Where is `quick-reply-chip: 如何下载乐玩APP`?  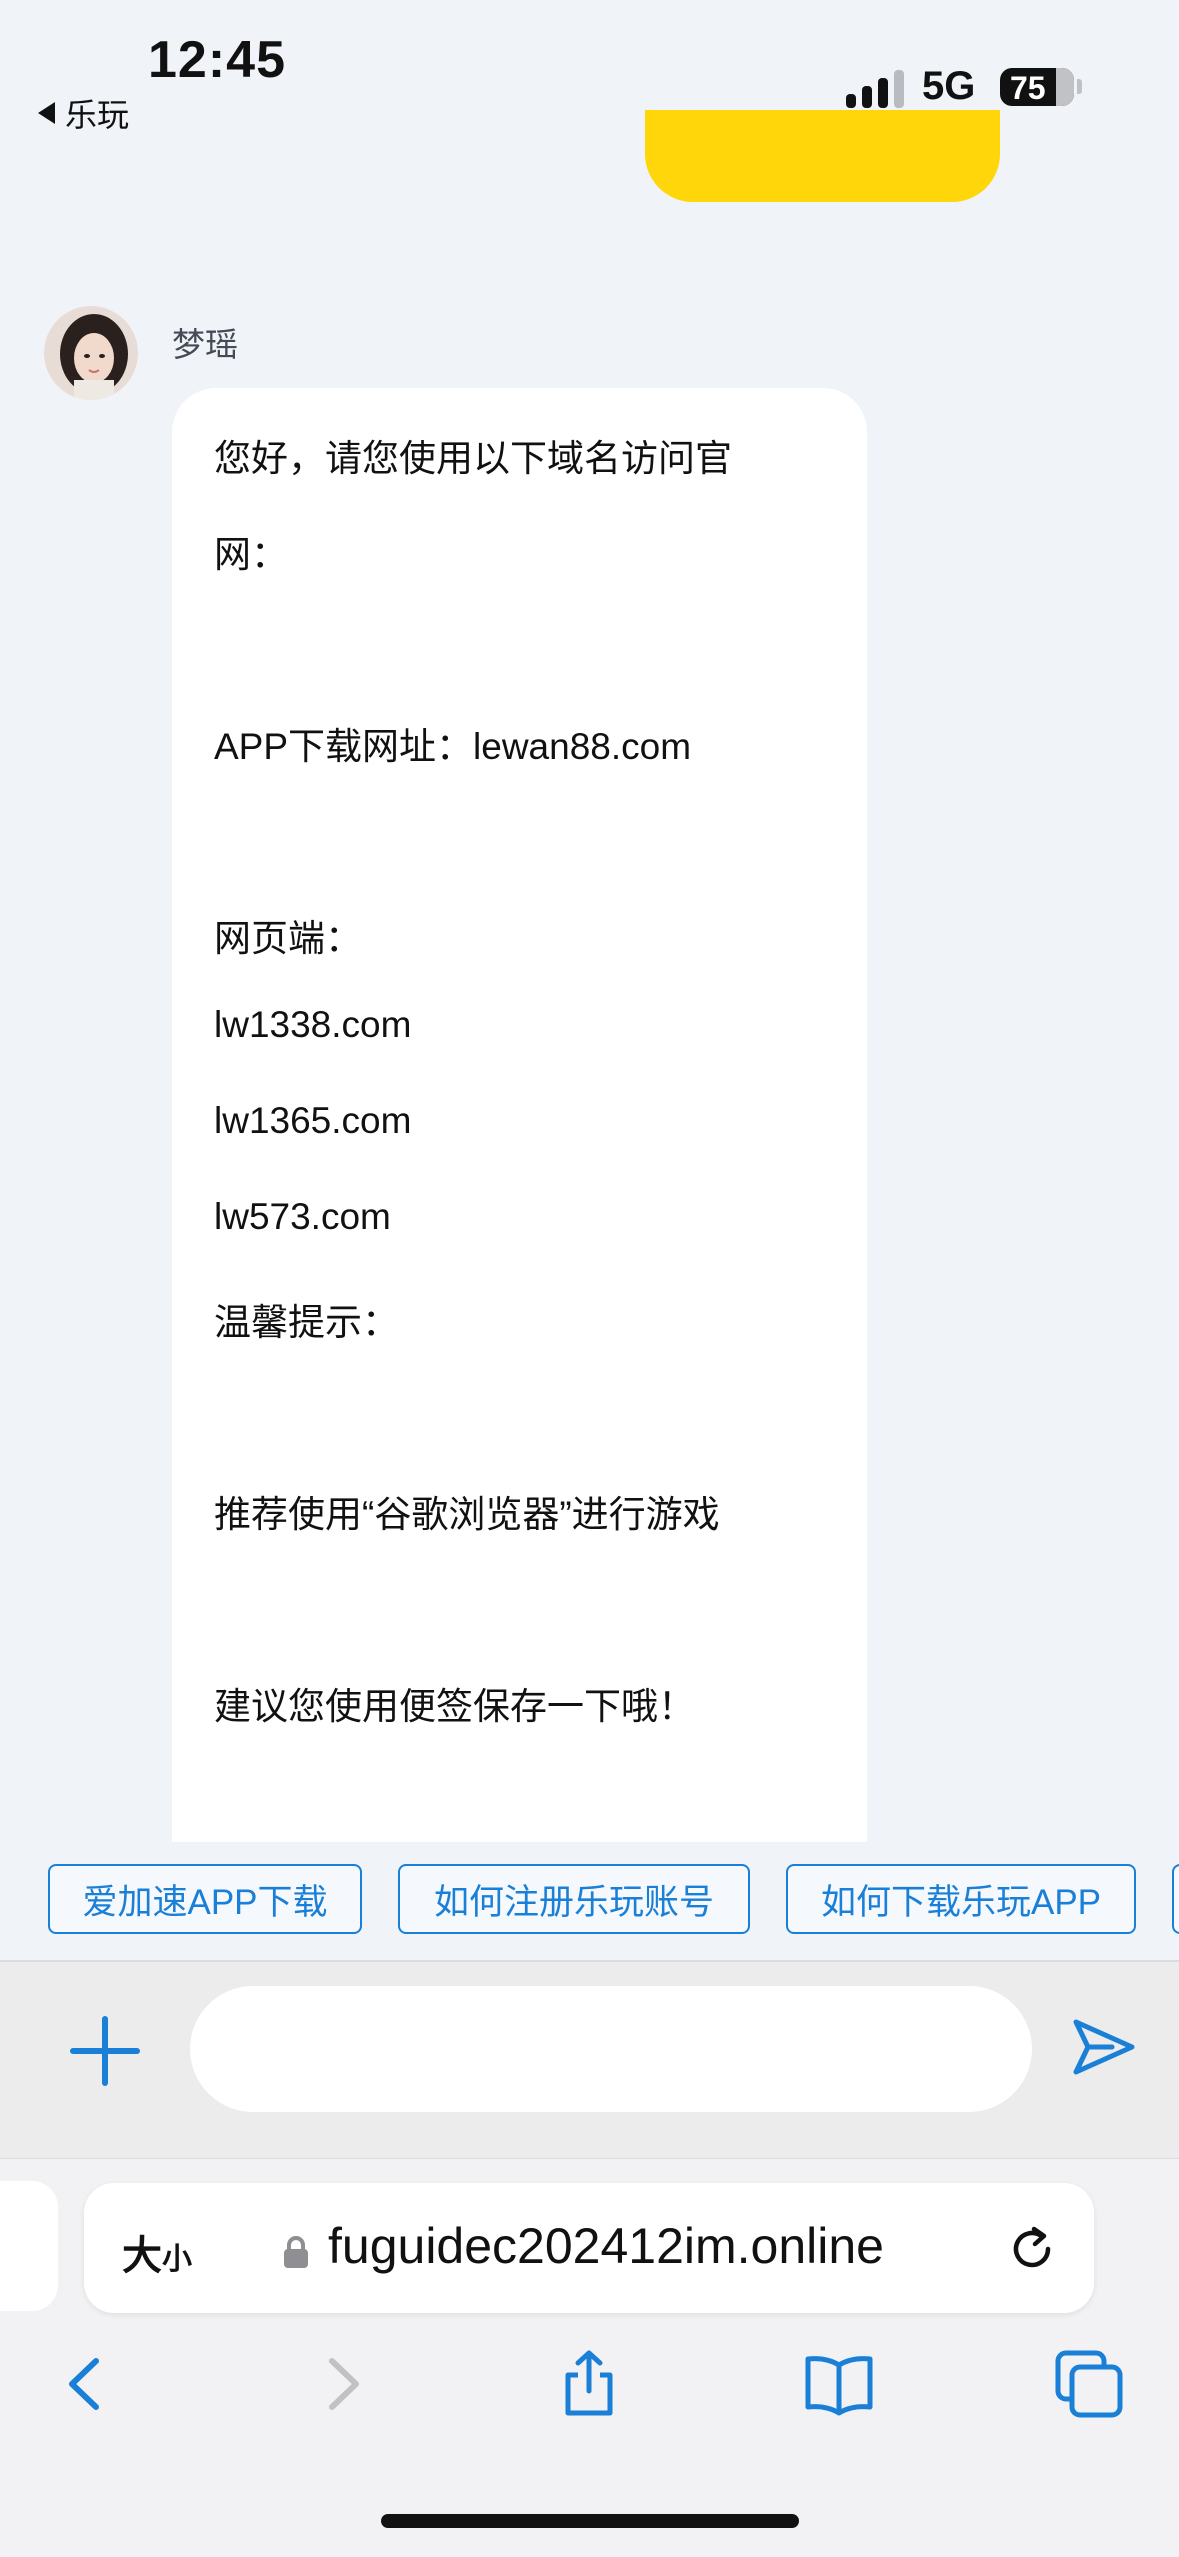
quick-reply-chip: 如何下载乐玩APP is located at coordinates (961, 1899).